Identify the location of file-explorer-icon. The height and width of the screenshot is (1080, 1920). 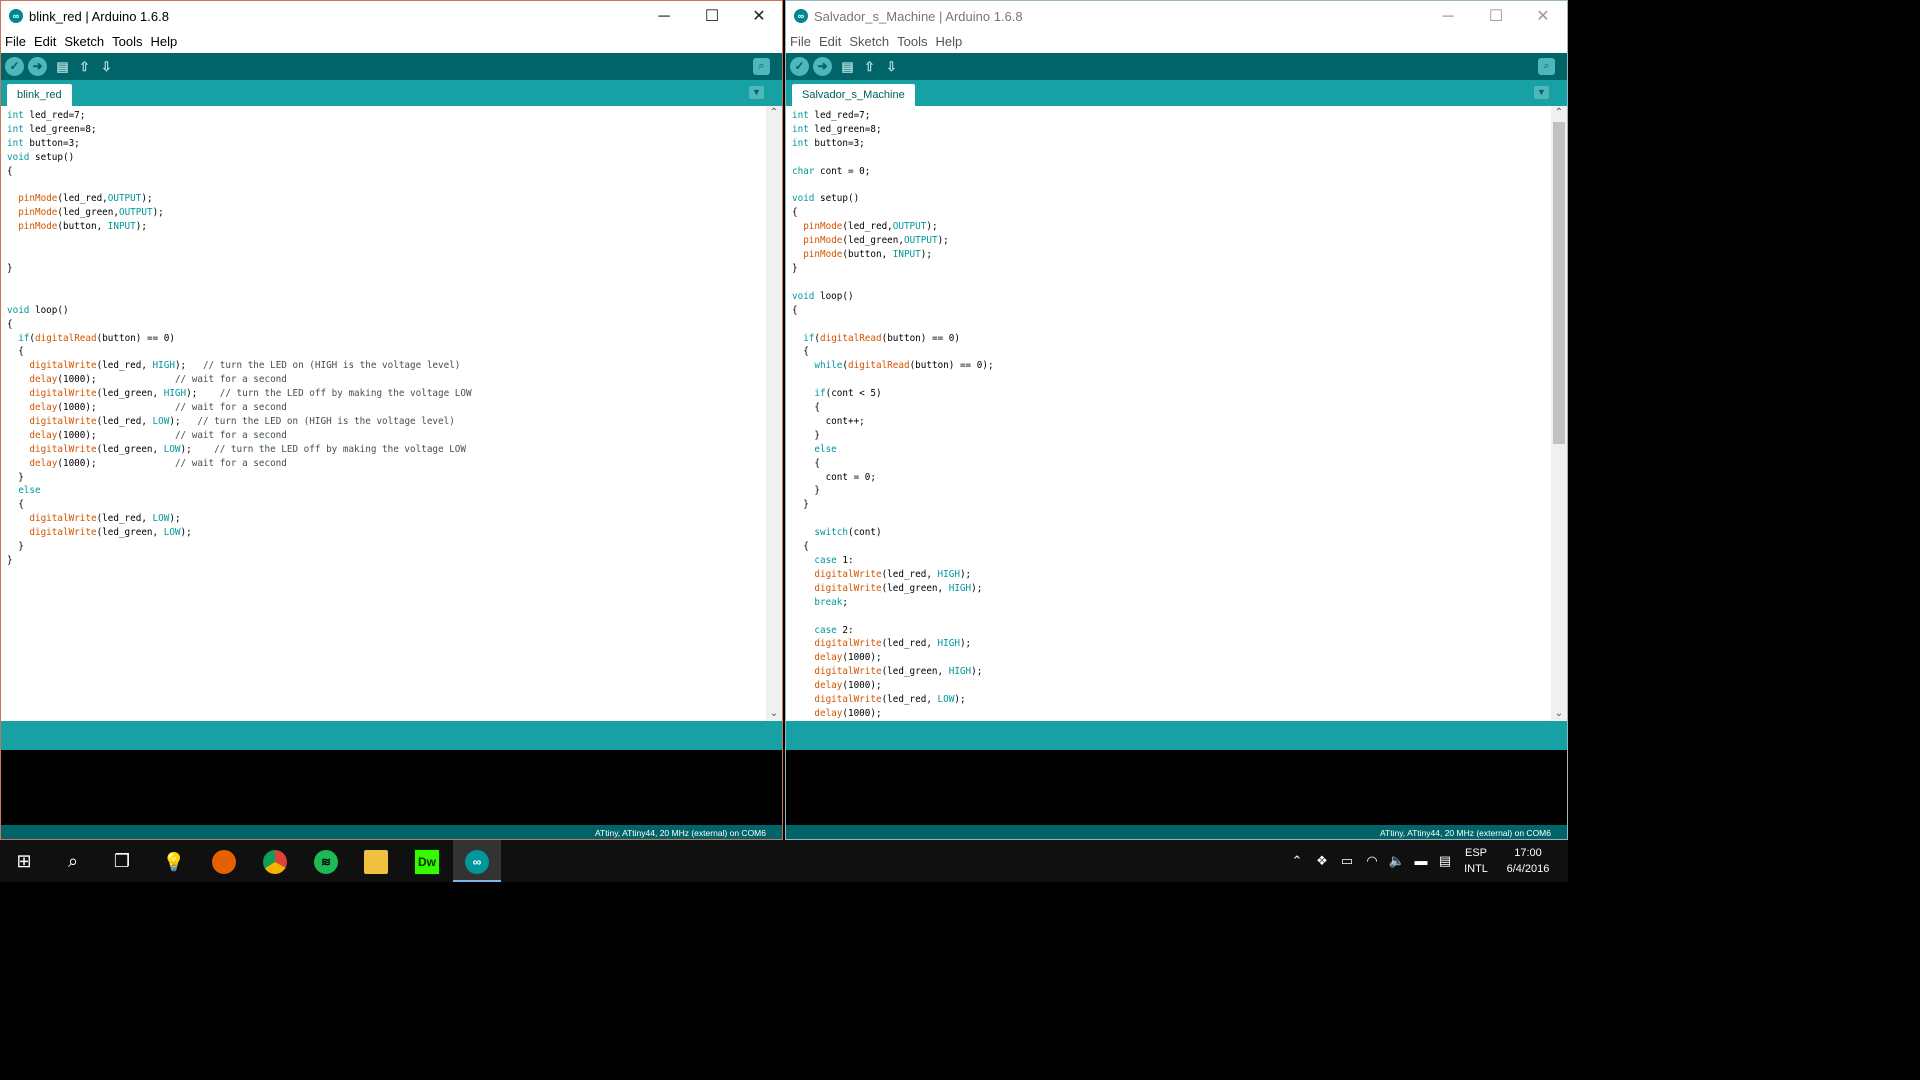
(376, 861).